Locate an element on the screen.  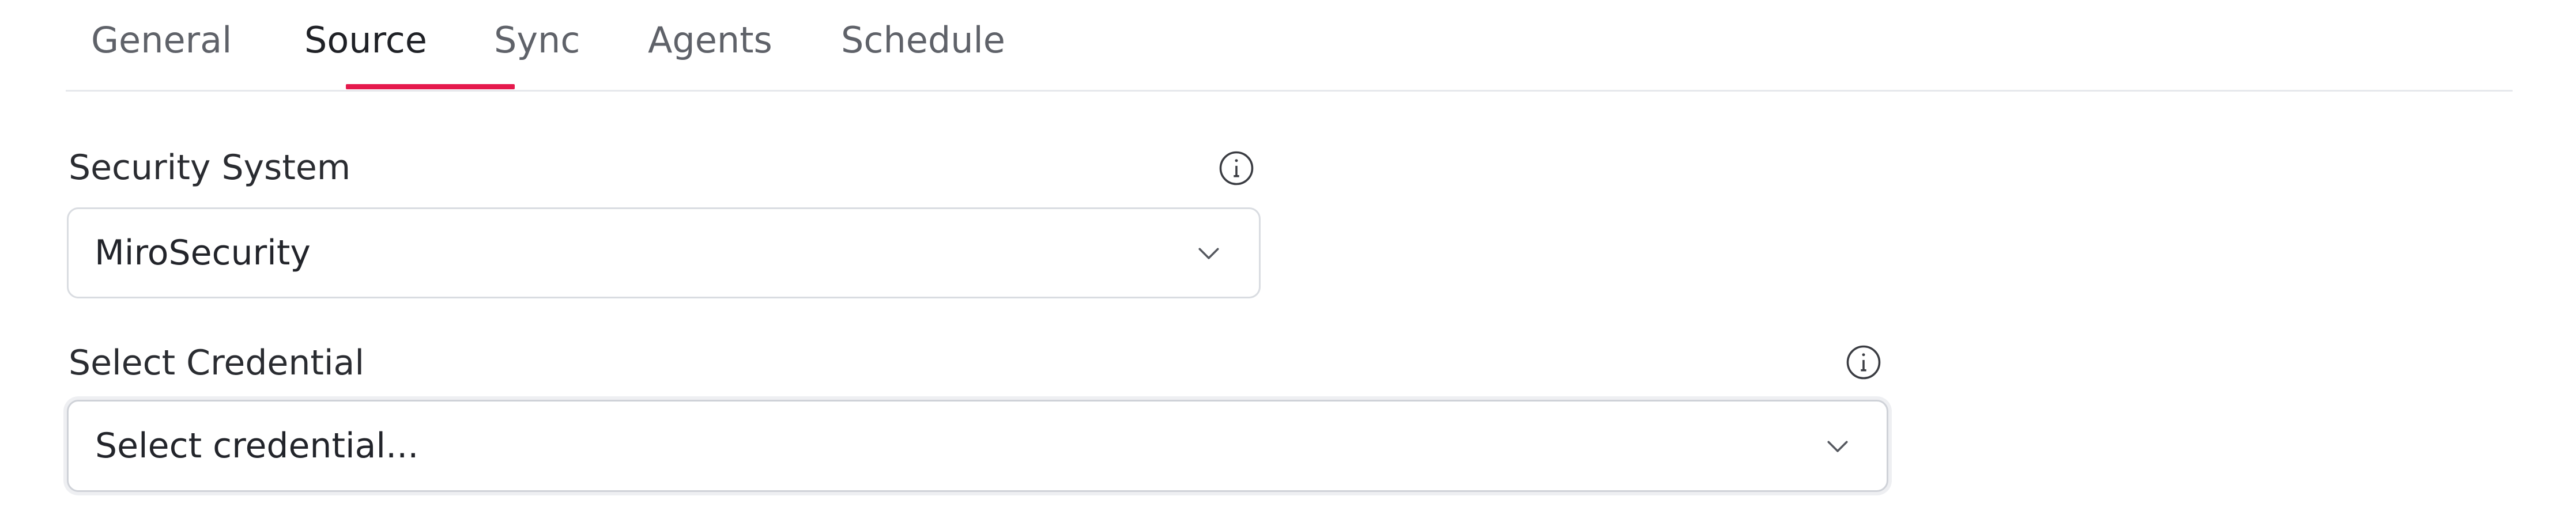
security-system-value: MiroSecurity is located at coordinates (203, 253).